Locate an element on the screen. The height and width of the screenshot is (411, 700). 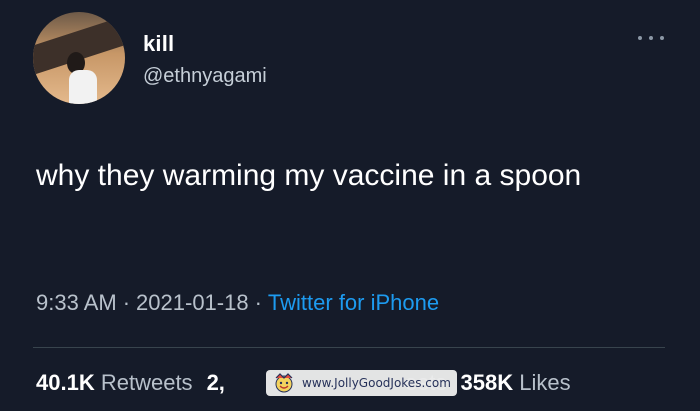
user-handle: @ethnyagami is located at coordinates (205, 76).